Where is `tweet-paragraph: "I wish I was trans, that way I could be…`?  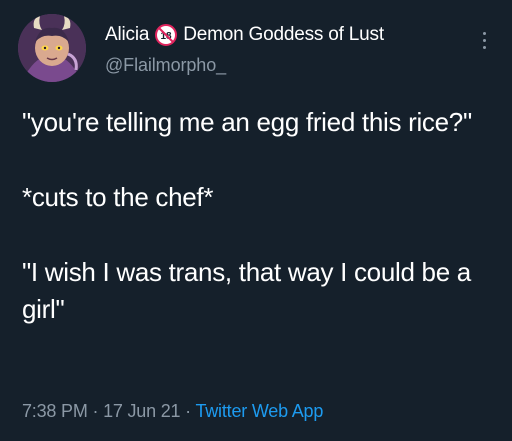
tweet-paragraph: "I wish I was trans, that way I could be… is located at coordinates (246, 290).